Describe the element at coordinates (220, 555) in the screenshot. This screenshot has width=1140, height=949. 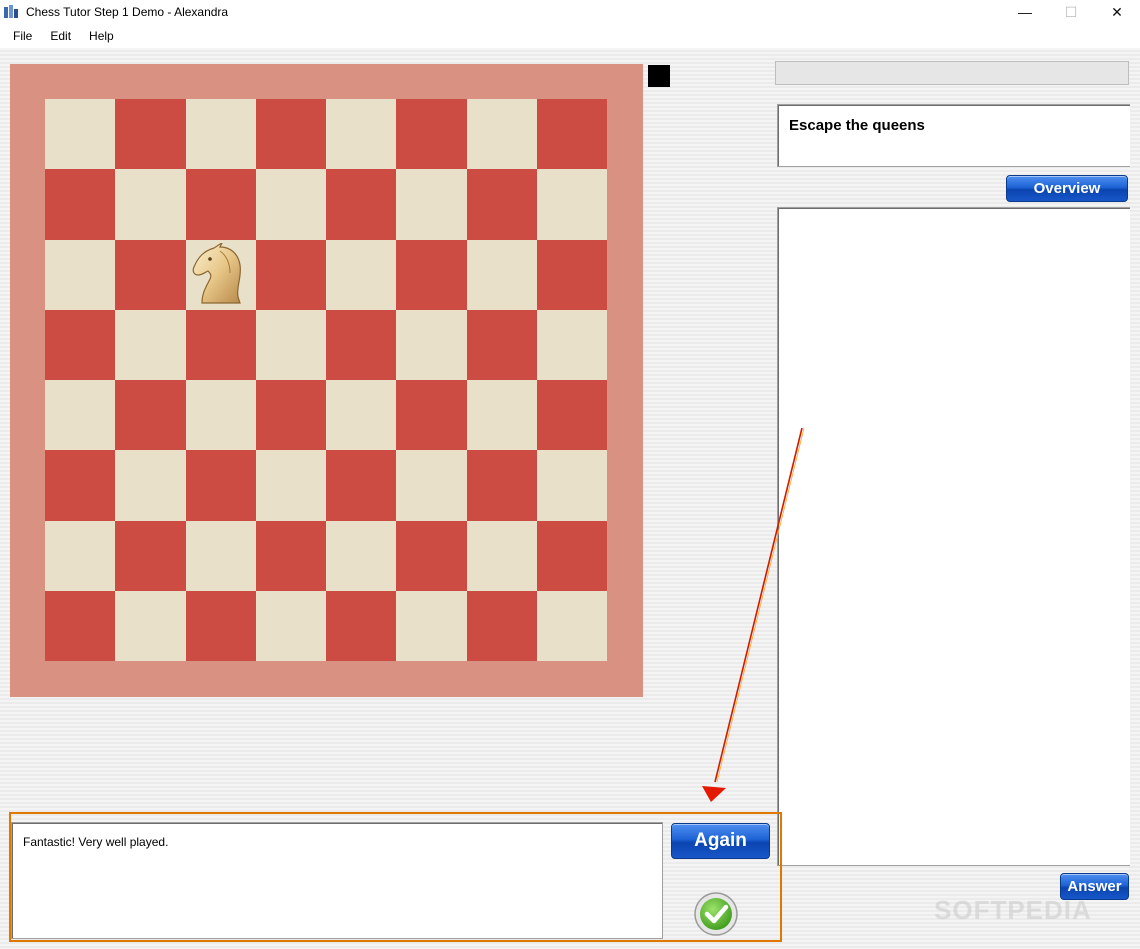
I see `square-c2` at that location.